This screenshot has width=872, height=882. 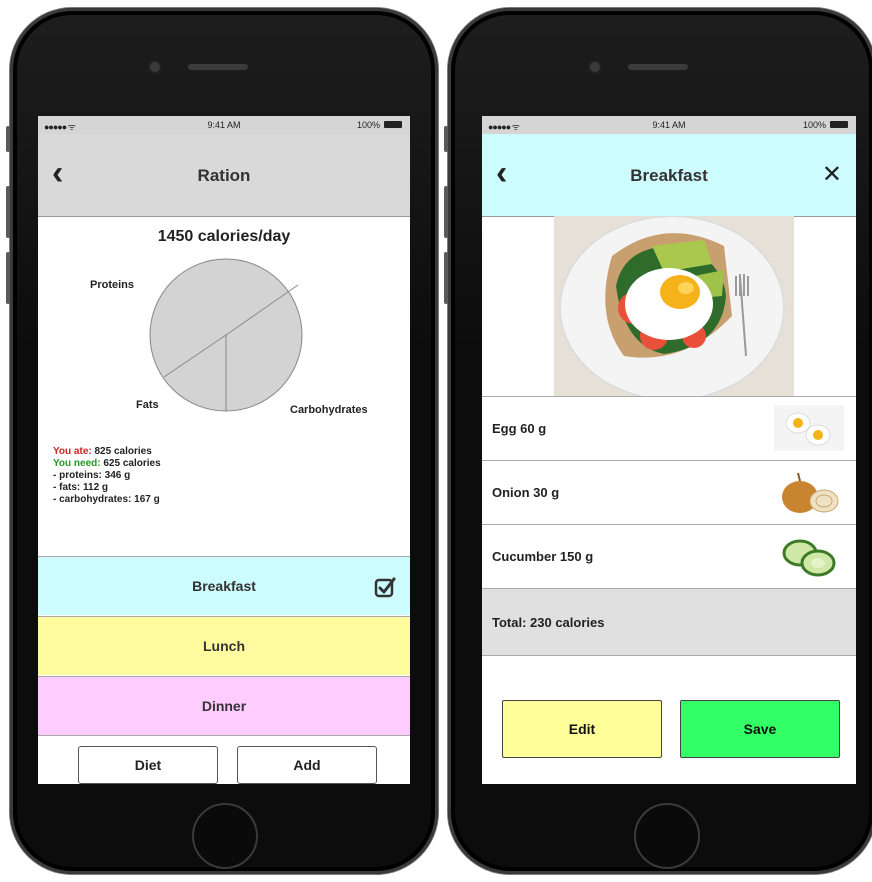 What do you see at coordinates (224, 236) in the screenshot?
I see `calories-title: 1450 calories/day` at bounding box center [224, 236].